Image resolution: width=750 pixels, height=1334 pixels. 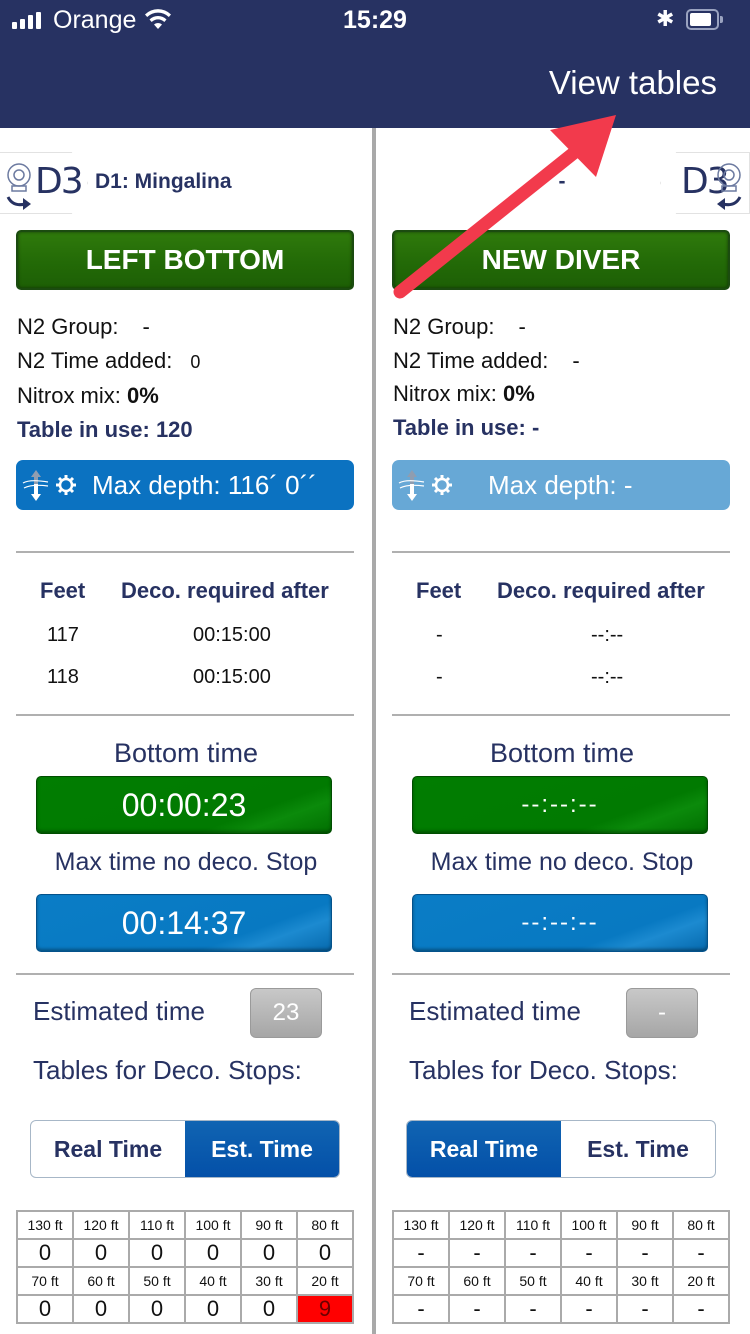 I want to click on status-time: 15:29, so click(x=375, y=20).